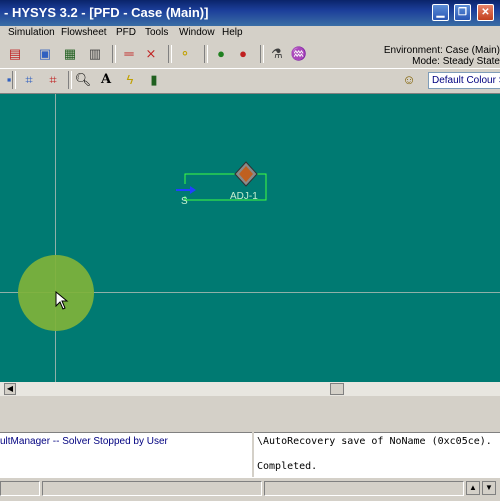  What do you see at coordinates (337, 389) in the screenshot?
I see `scroll-thumb` at bounding box center [337, 389].